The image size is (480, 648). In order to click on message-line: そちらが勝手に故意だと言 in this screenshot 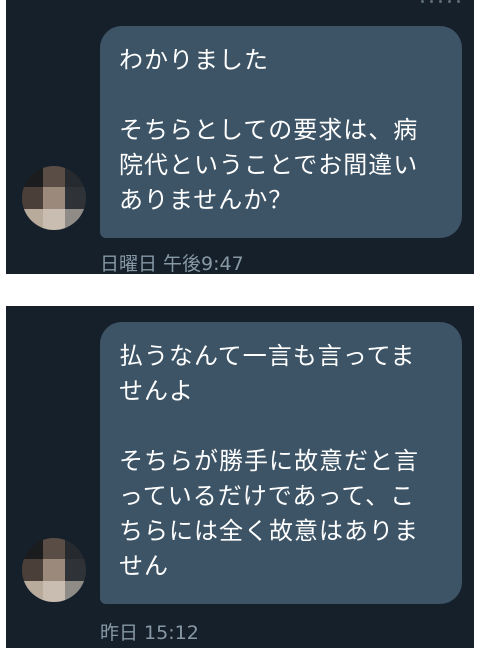, I will do `click(269, 461)`.